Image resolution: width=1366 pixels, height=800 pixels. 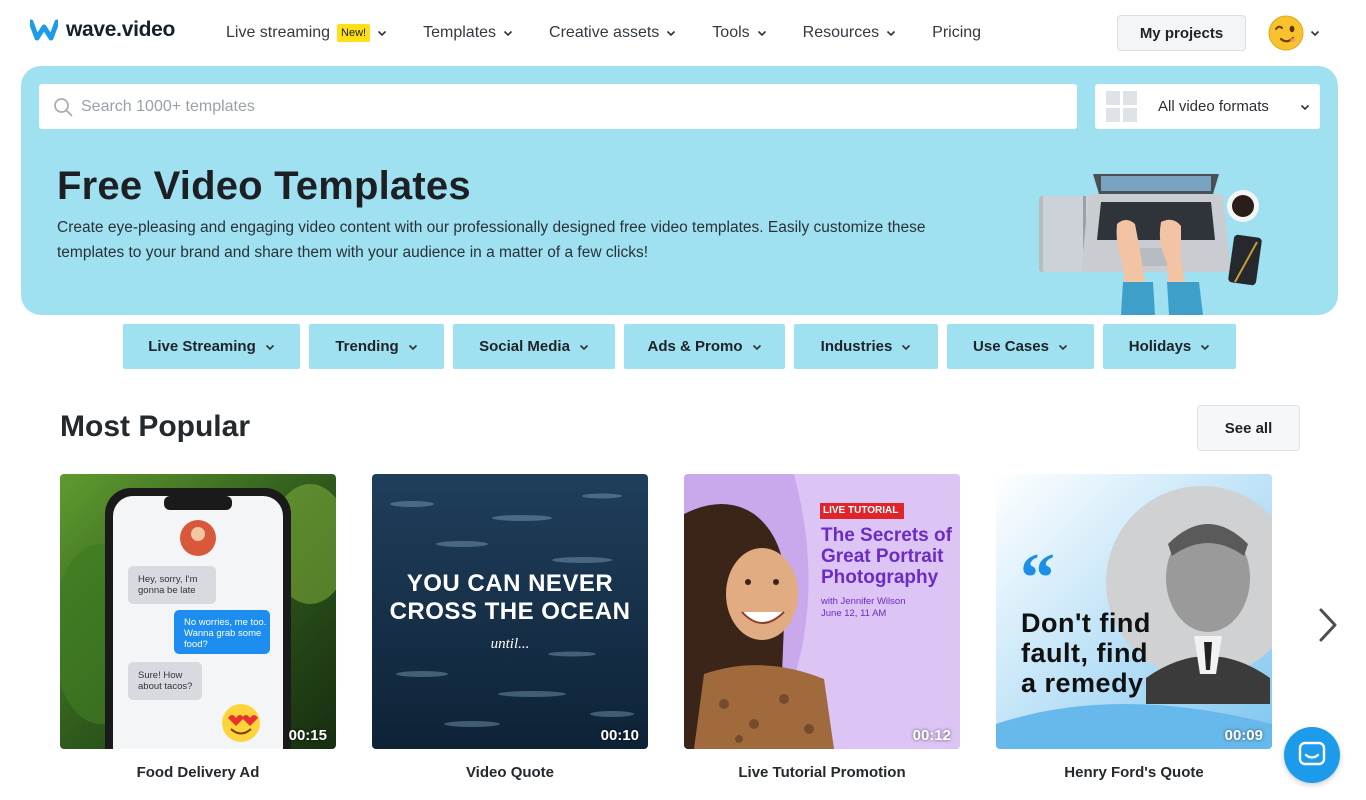 I want to click on logo: wave.video, so click(x=102, y=30).